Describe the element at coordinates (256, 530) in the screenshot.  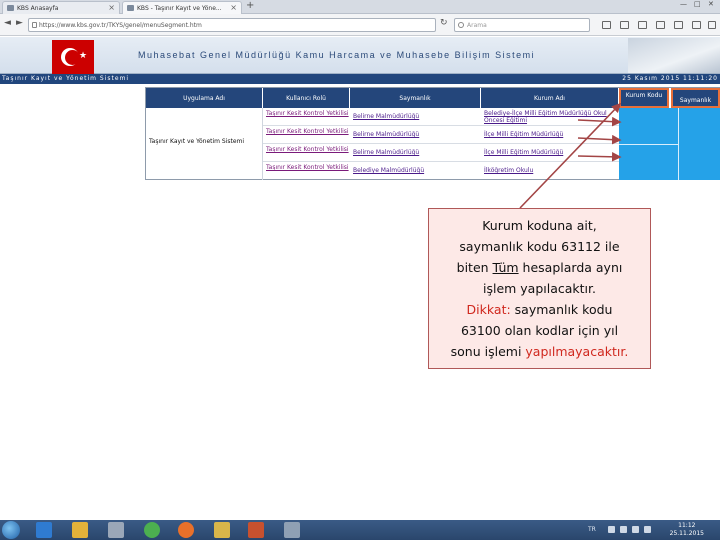
I see `powerpoint-icon` at that location.